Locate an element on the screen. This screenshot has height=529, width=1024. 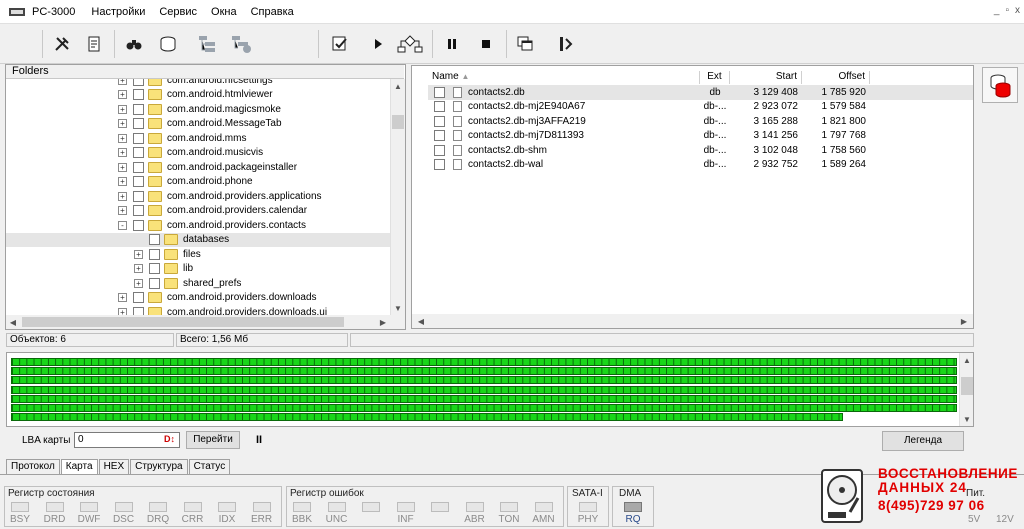
pause-map-button: II is located at coordinates (259, 440).